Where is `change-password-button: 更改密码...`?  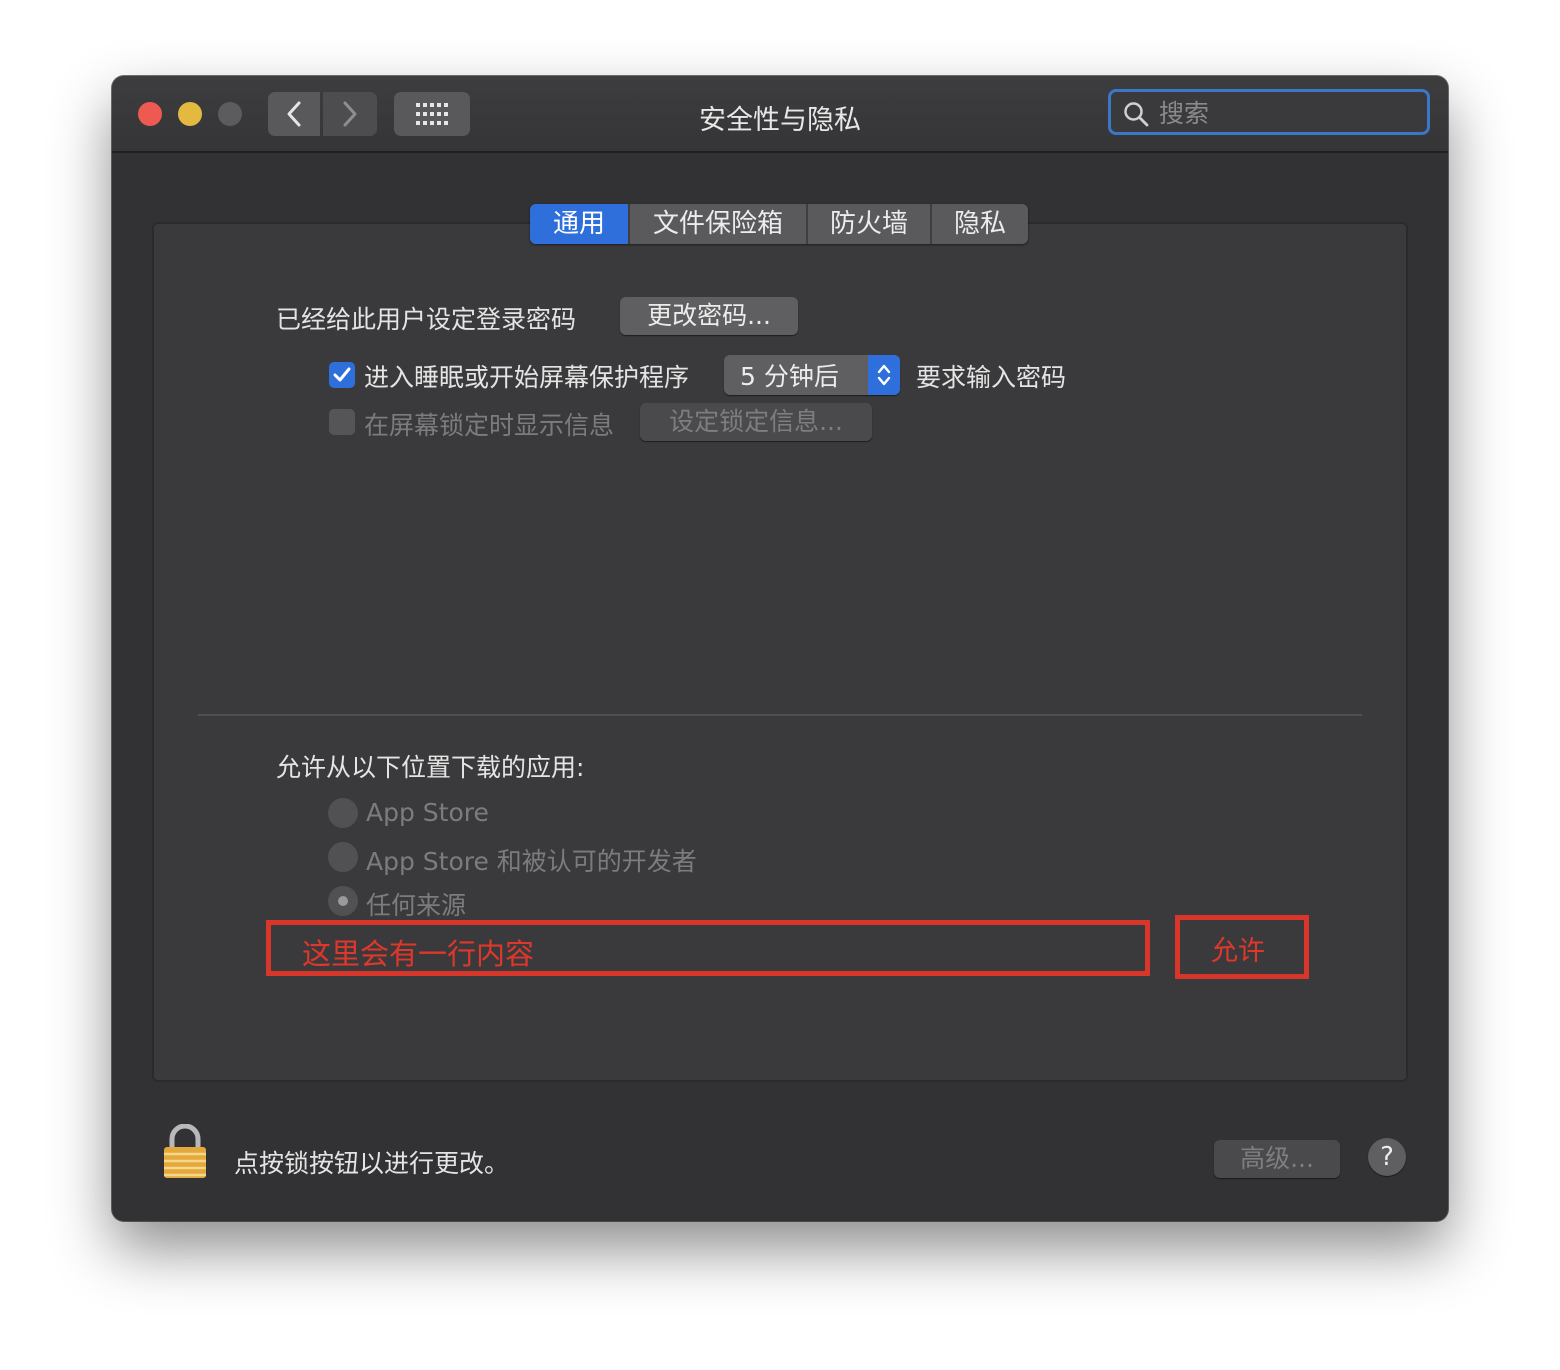
change-password-button: 更改密码... is located at coordinates (709, 316).